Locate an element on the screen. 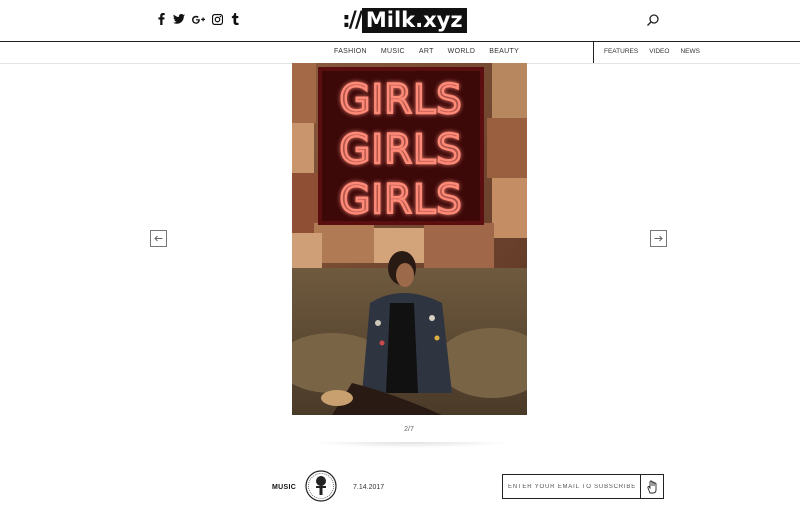 This screenshot has width=800, height=510. logo-wordmark: Milk.xyz is located at coordinates (414, 20).